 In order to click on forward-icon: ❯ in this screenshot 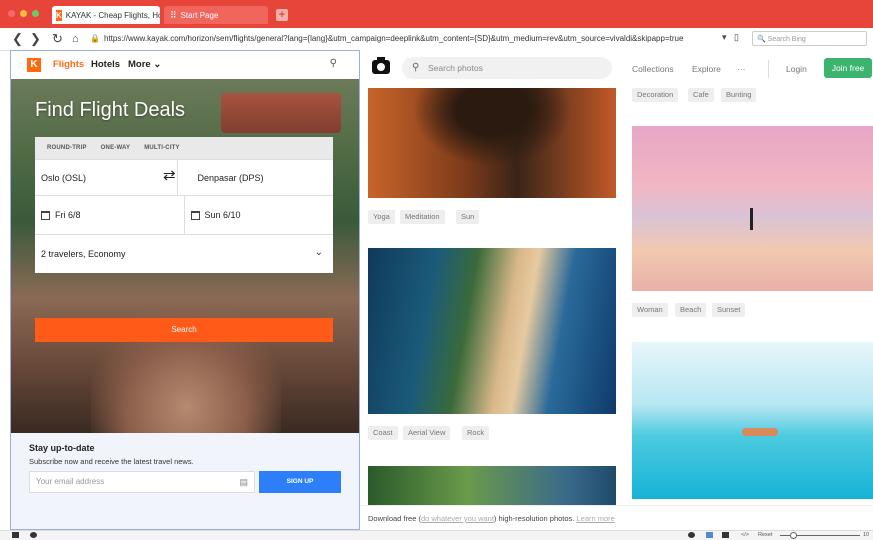, I will do `click(35, 39)`.